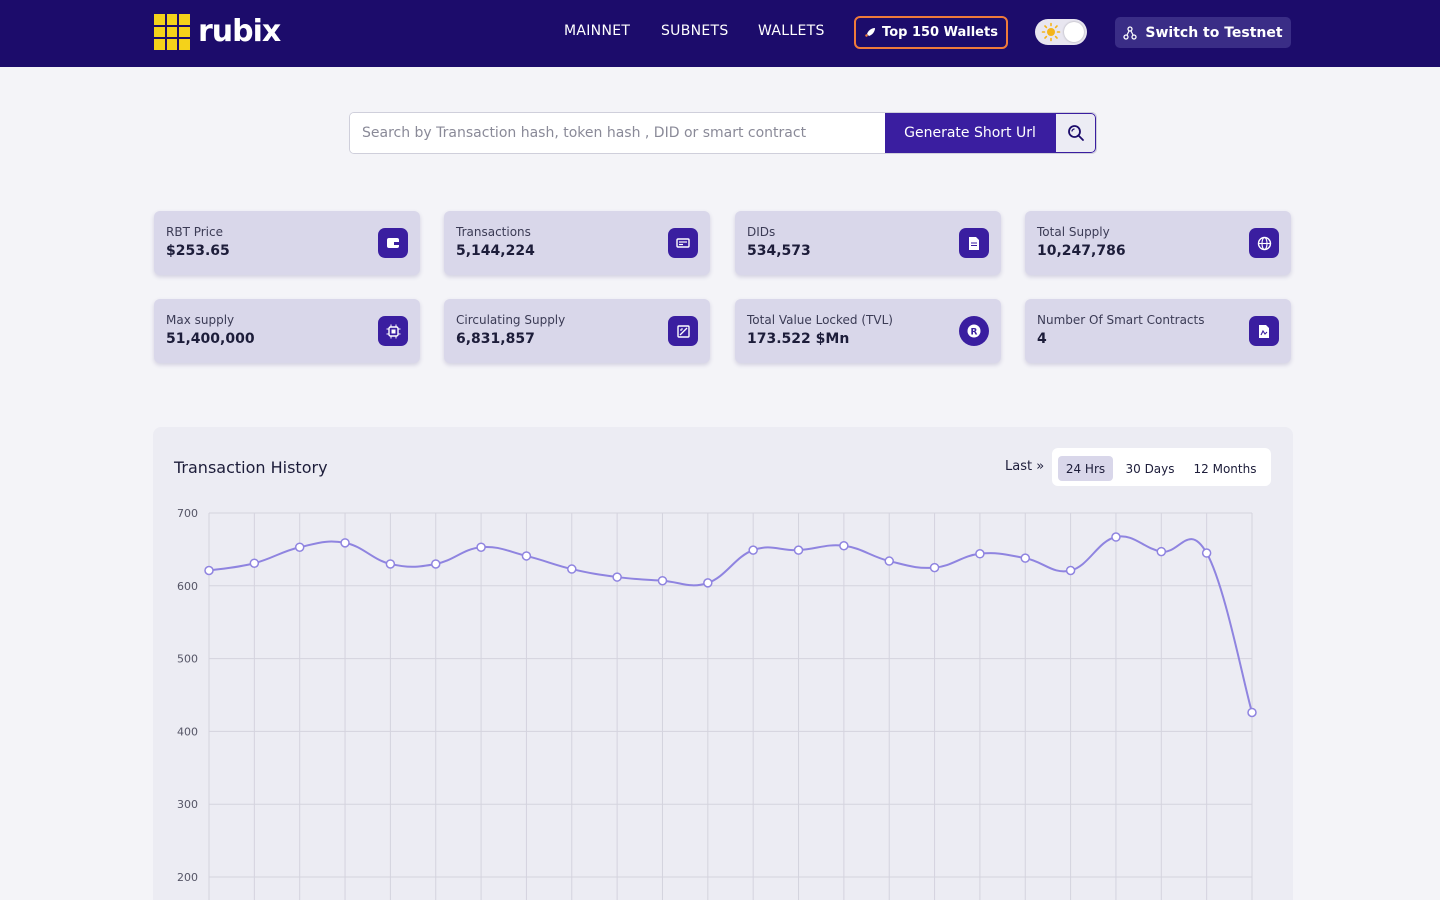 This screenshot has height=900, width=1440. Describe the element at coordinates (187, 659) in the screenshot. I see `y-tick-label: 500` at that location.